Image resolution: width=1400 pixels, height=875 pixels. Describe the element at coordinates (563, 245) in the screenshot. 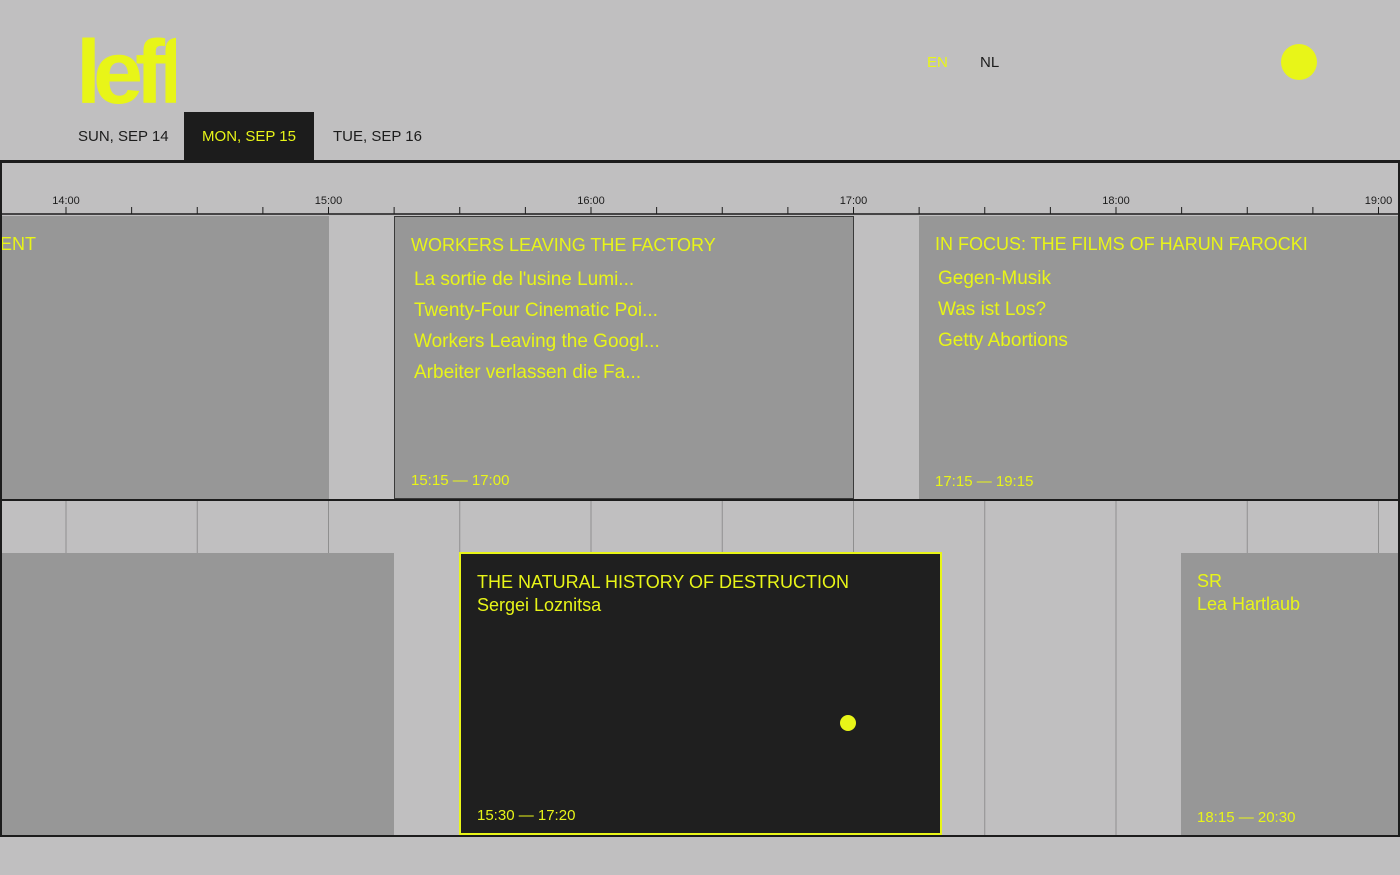

I see `event-title: WORKERS LEAVING THE FACTORY` at that location.